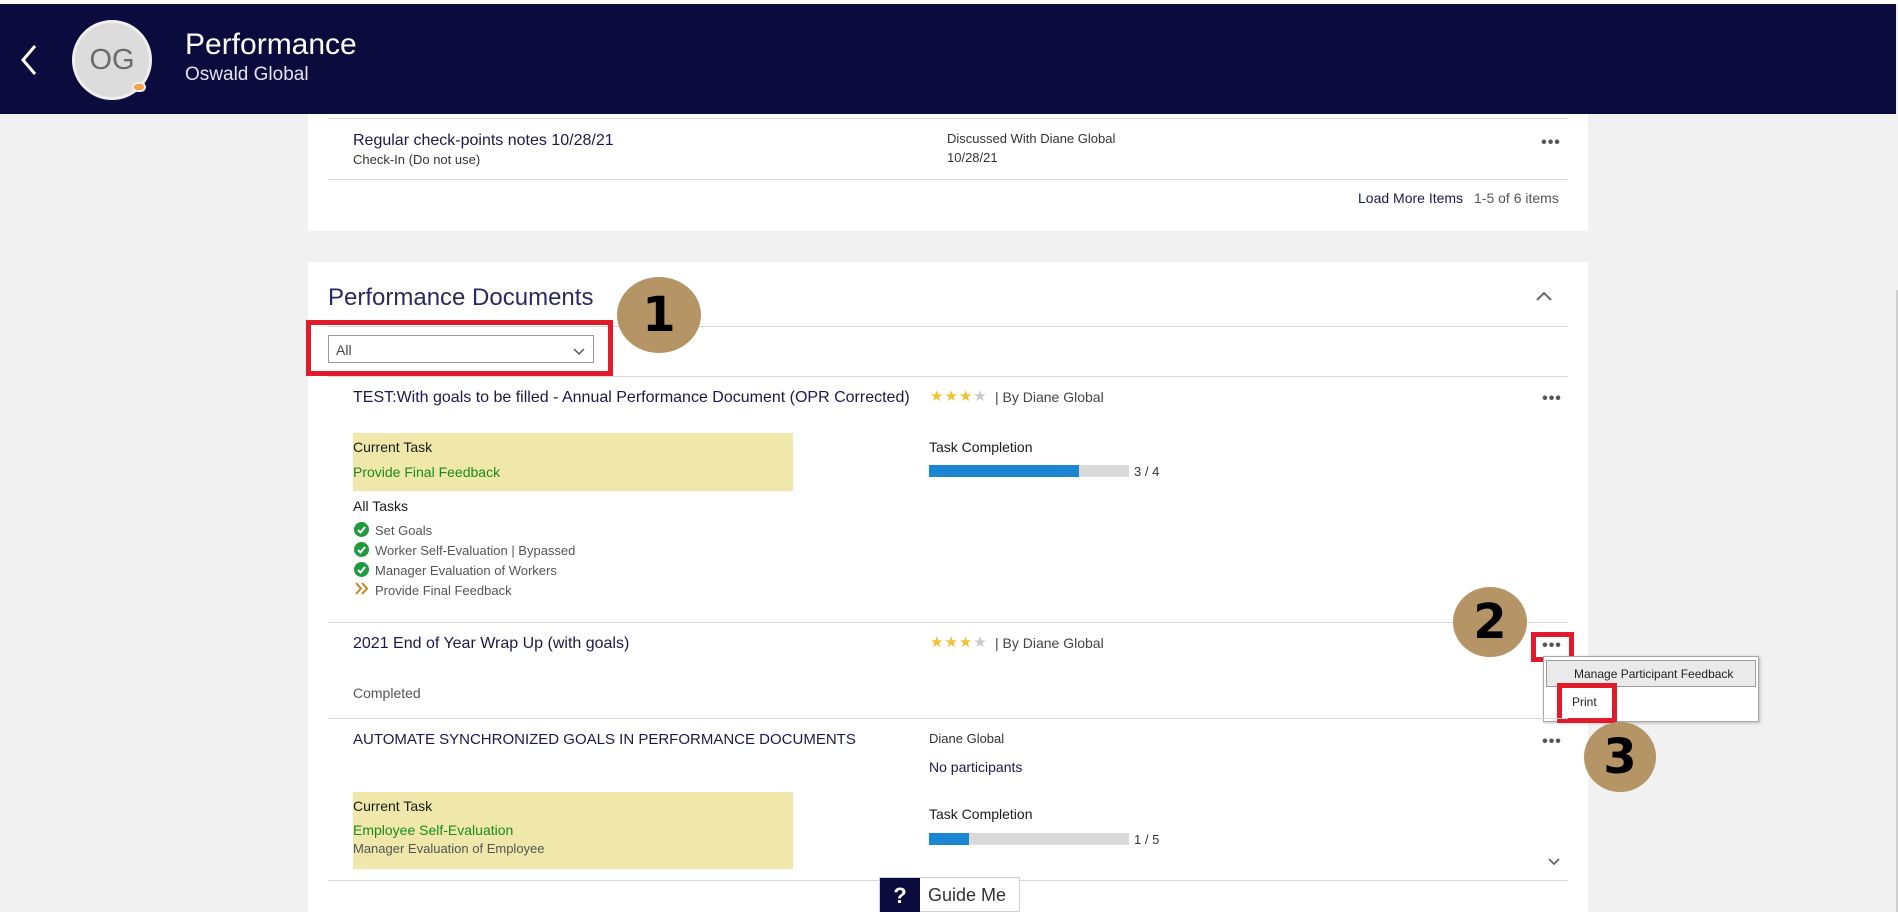 The image size is (1898, 912). I want to click on secondary-task: Manager Evaluation of Employee, so click(449, 848).